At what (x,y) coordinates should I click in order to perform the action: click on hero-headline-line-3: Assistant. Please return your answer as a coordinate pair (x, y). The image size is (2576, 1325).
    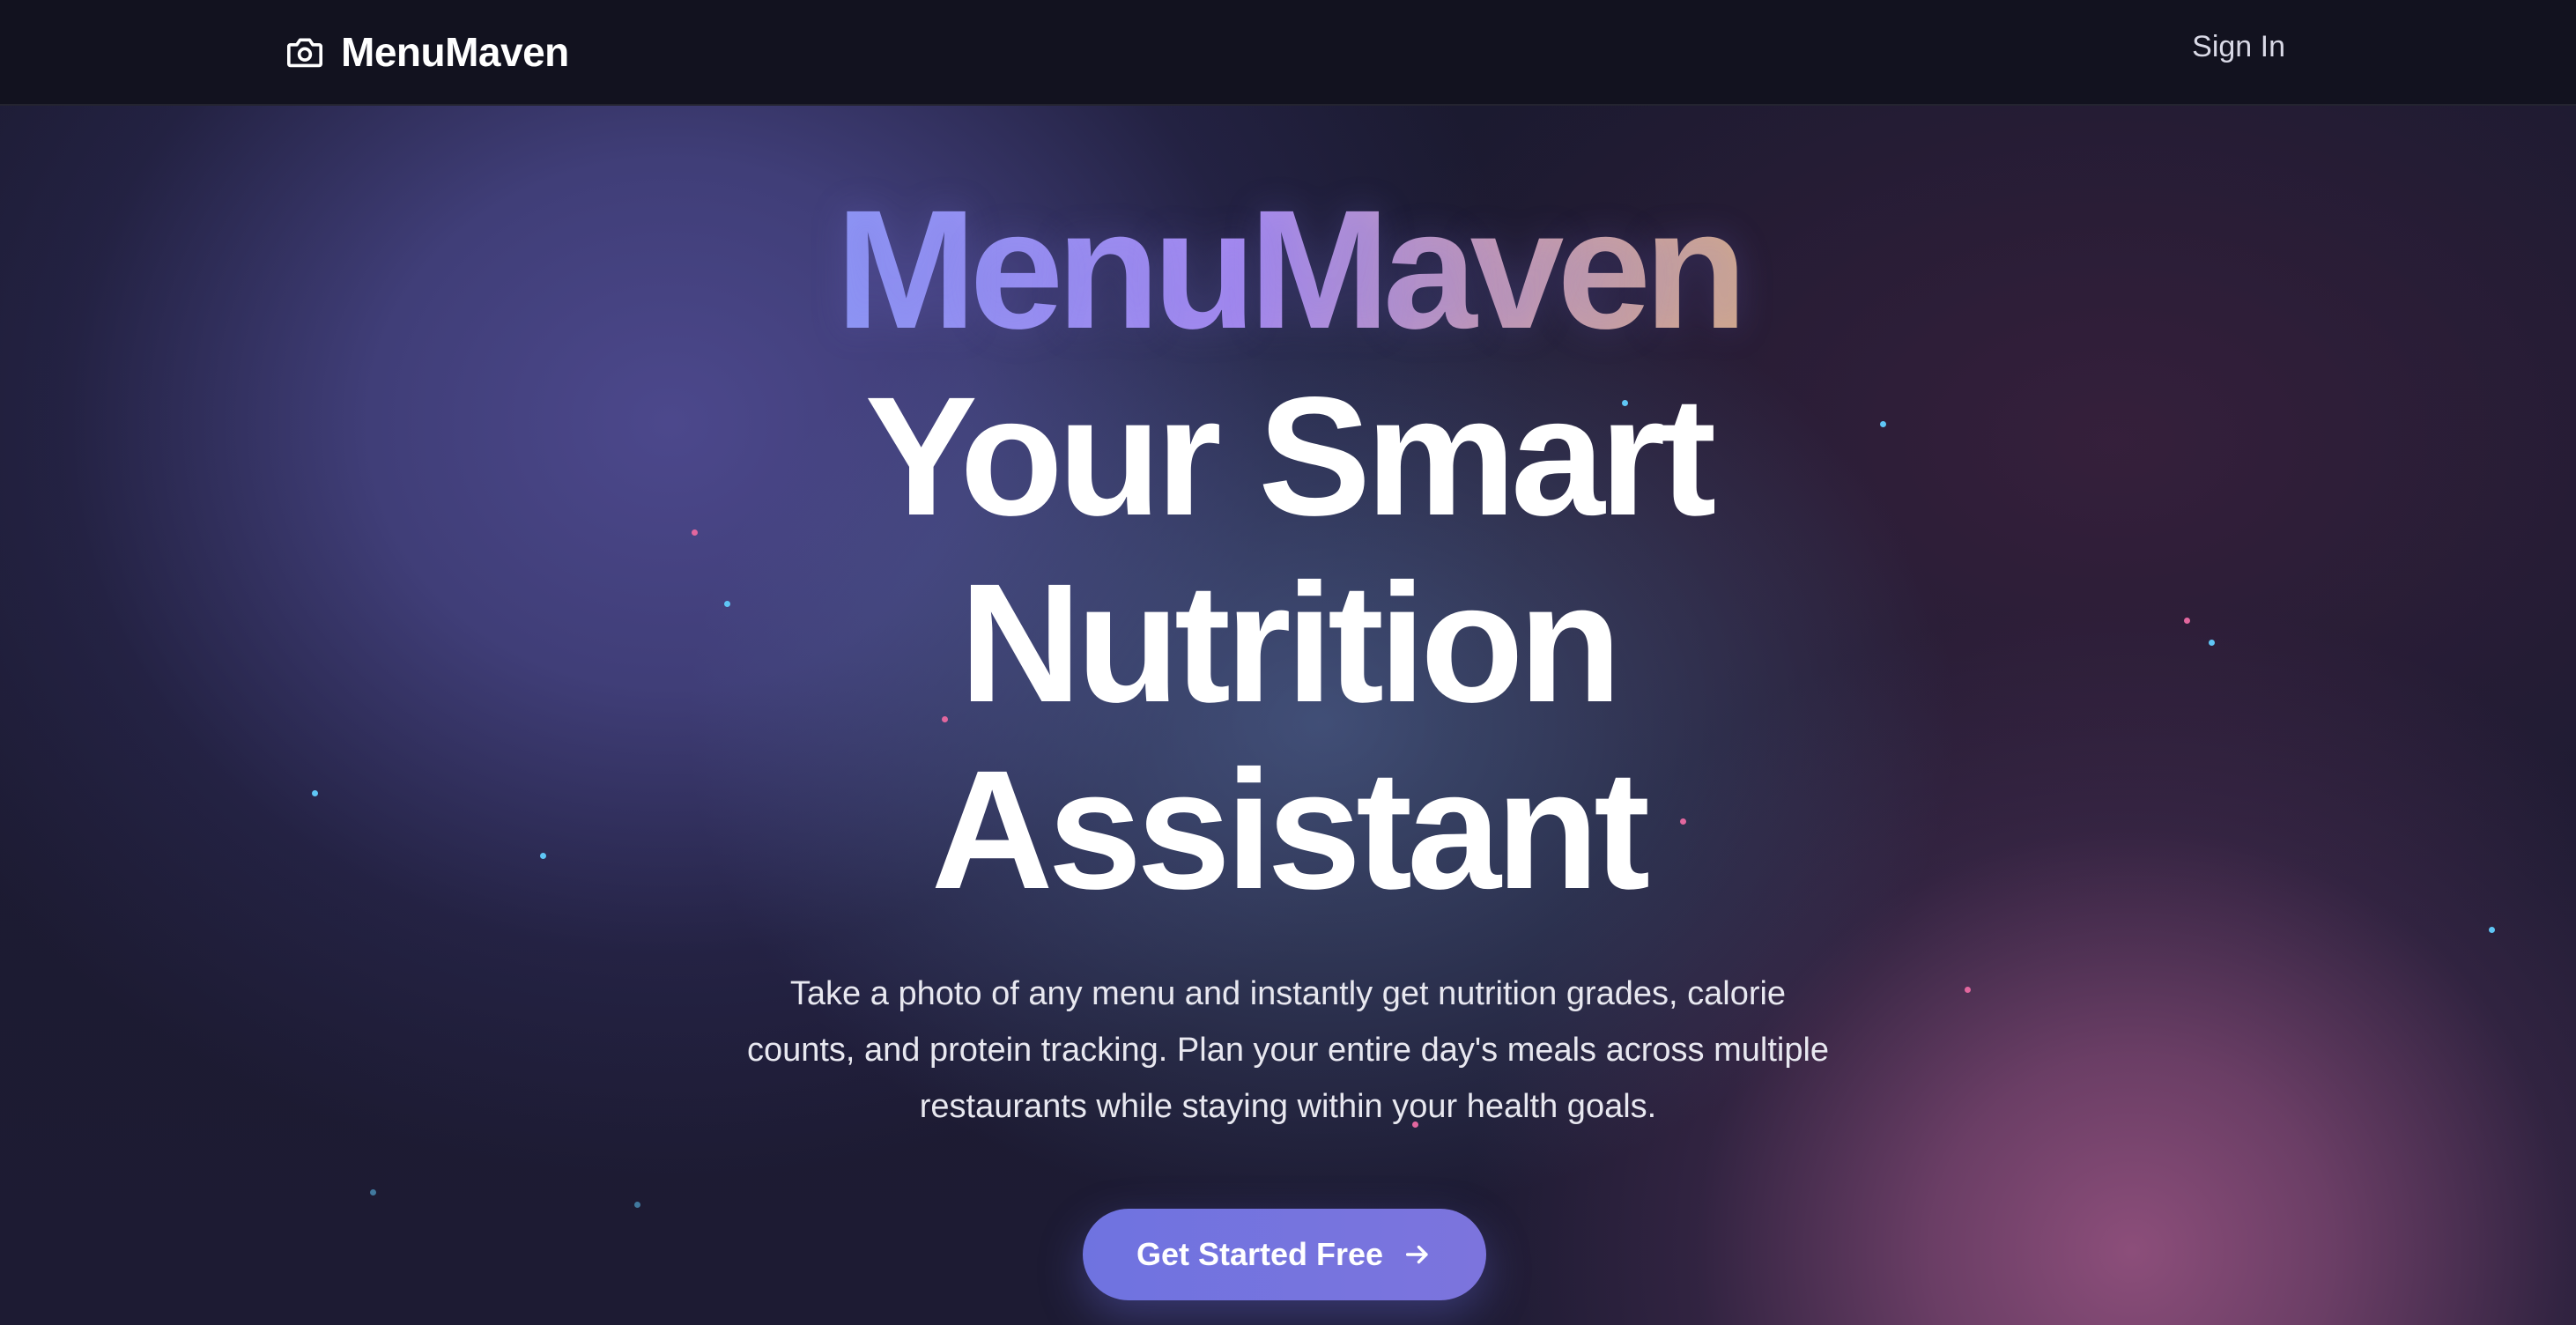
    Looking at the image, I should click on (1290, 830).